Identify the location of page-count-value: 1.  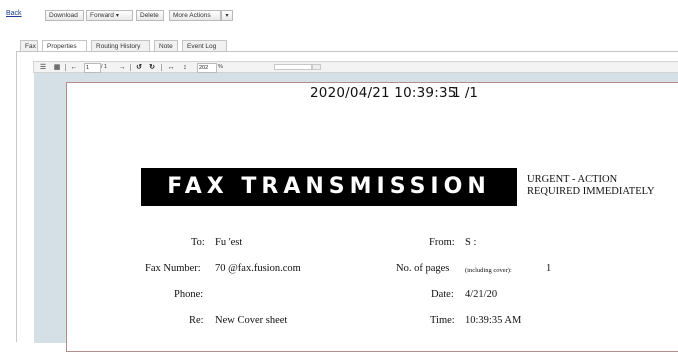
(549, 268).